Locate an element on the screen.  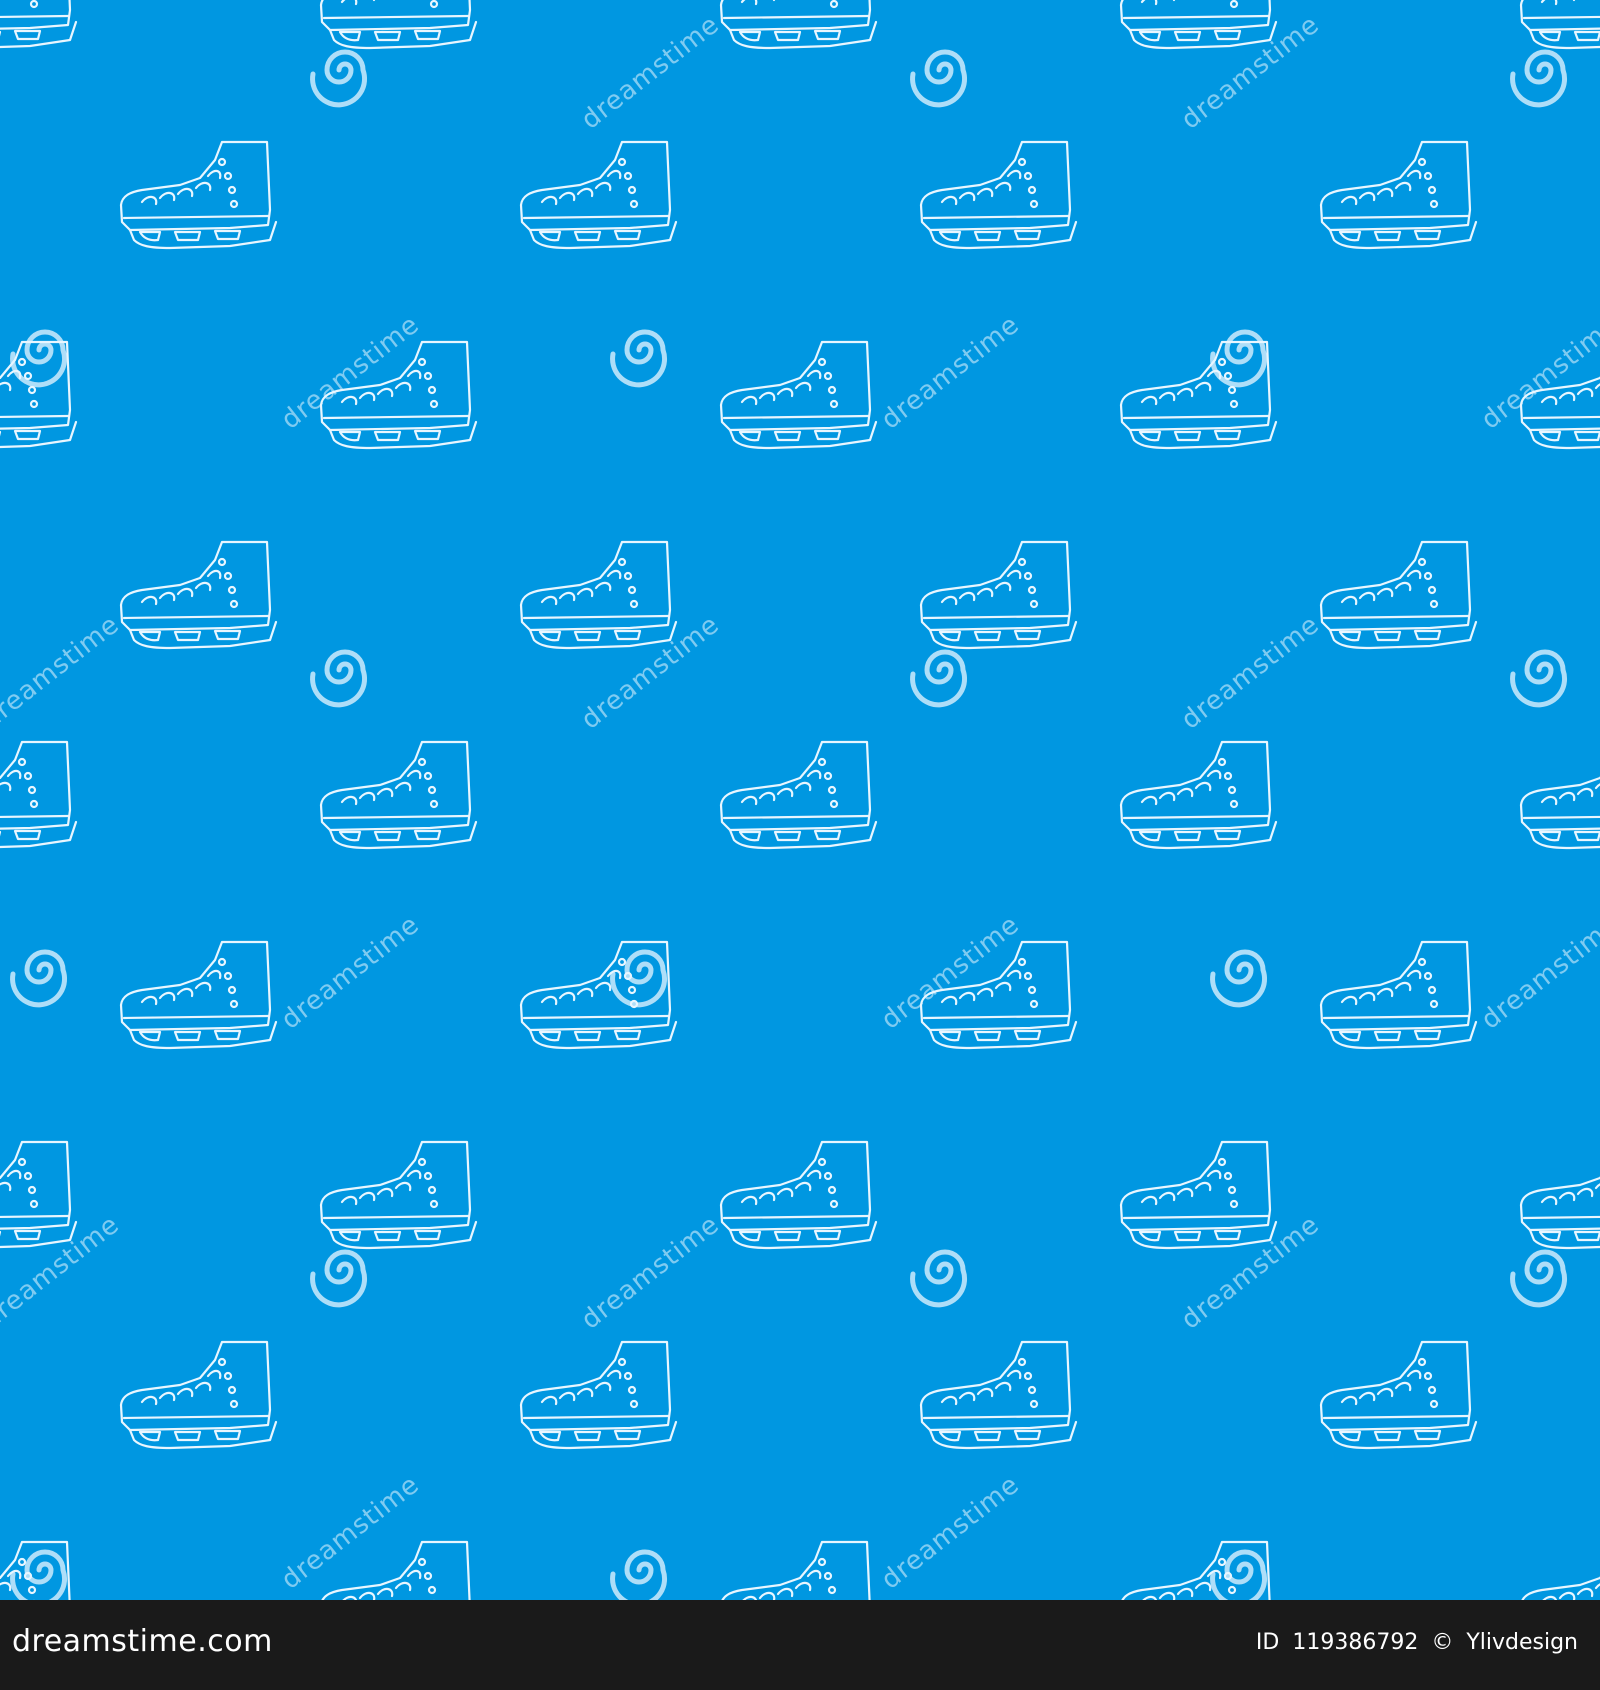
footer-credit: ID 119386792 © Ylivdesign is located at coordinates (1414, 1642).